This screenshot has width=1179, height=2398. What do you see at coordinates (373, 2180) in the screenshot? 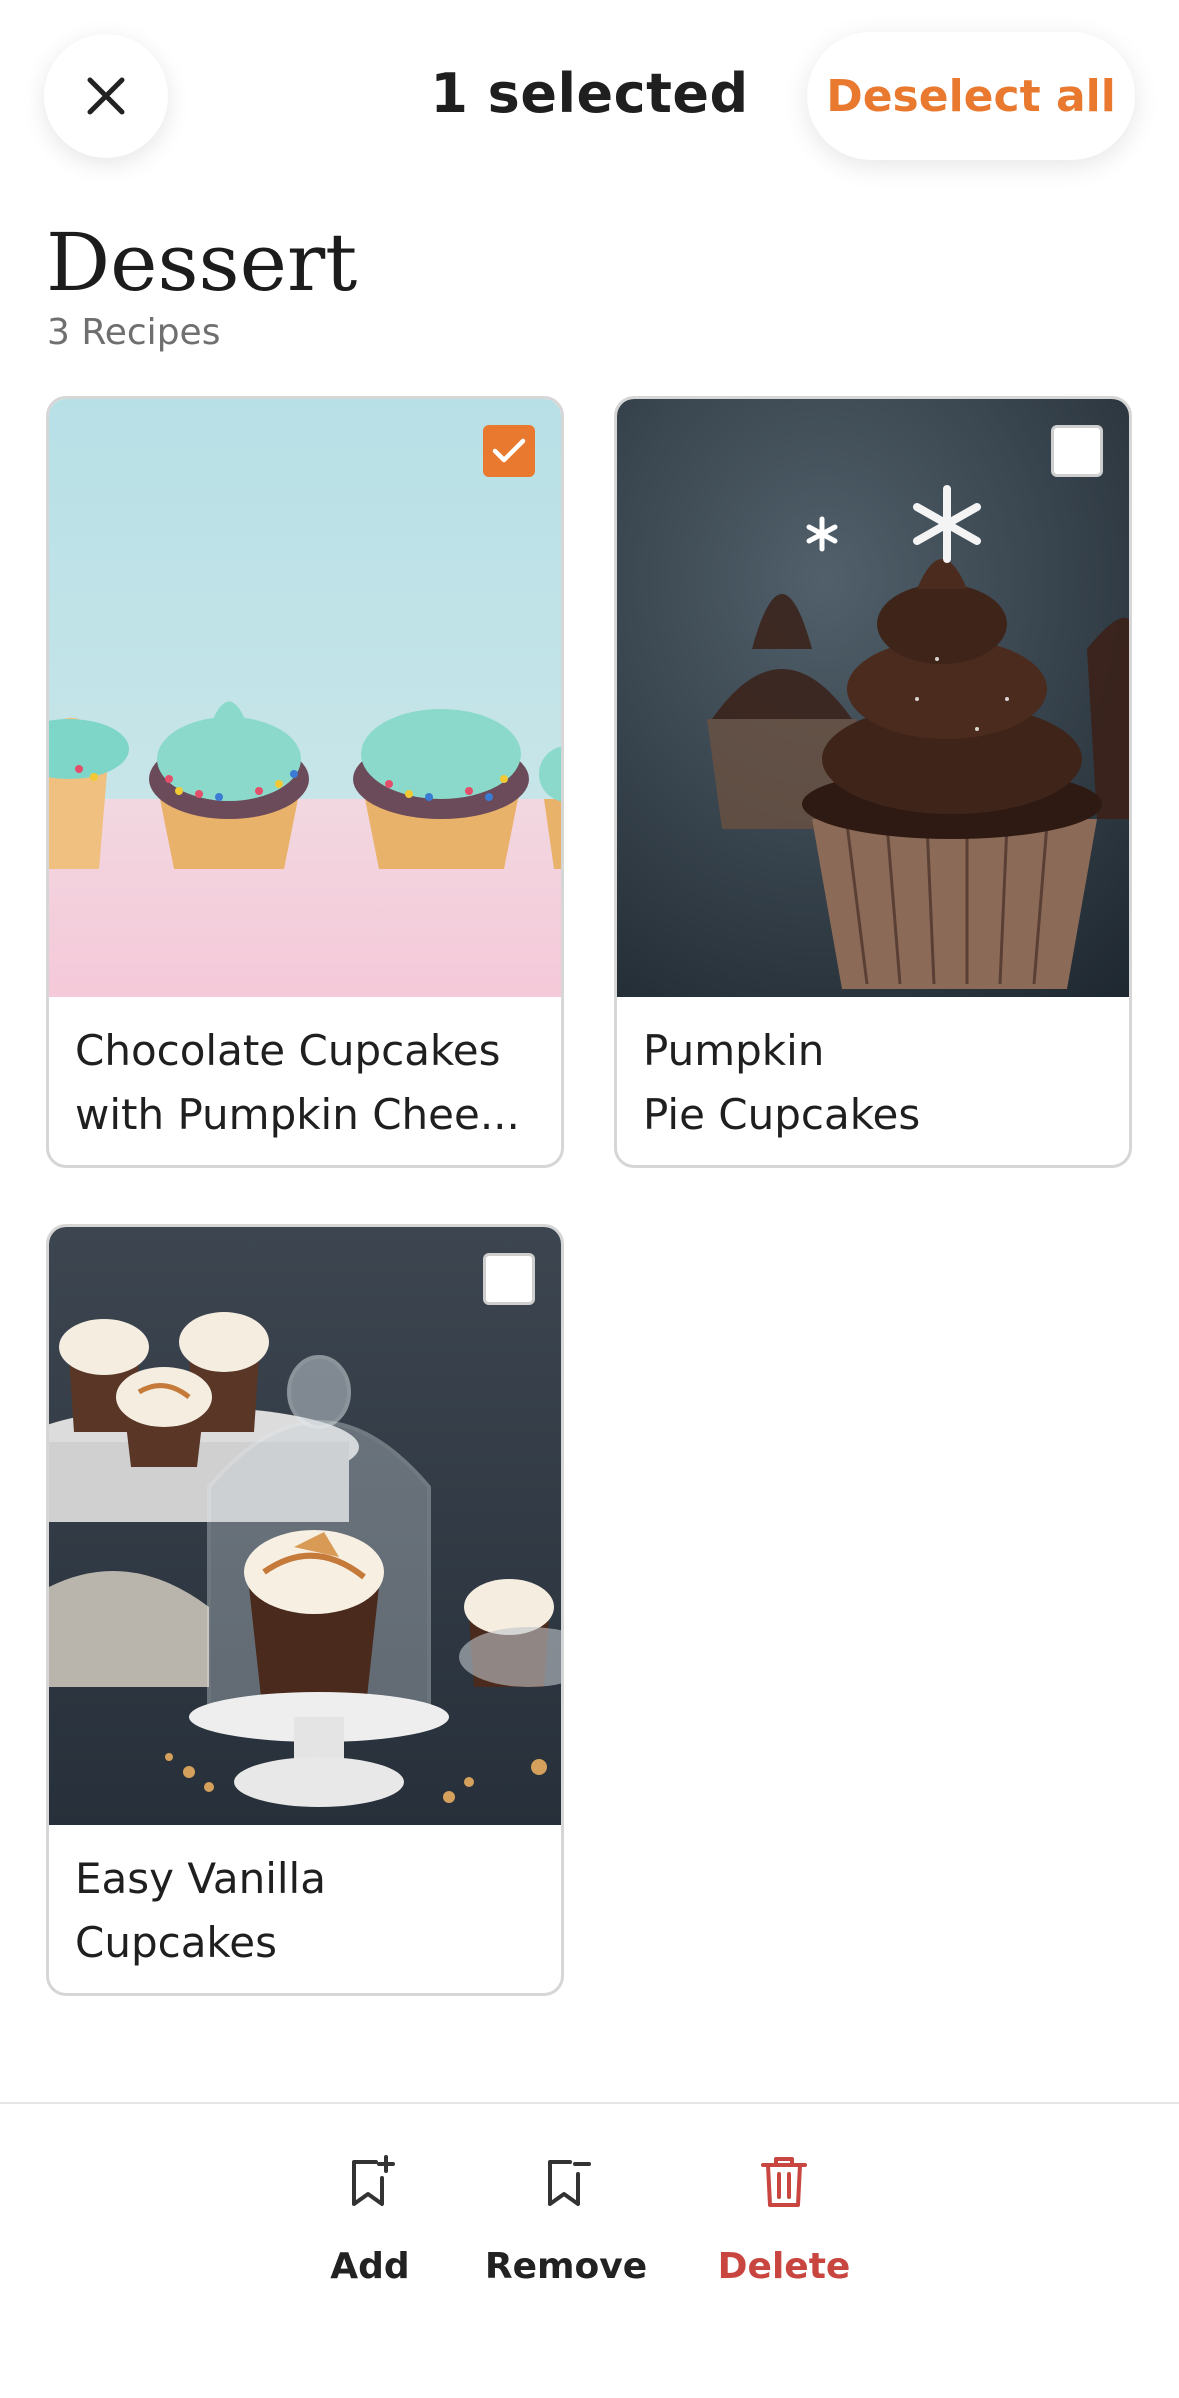
I see `bookmark-add-icon` at bounding box center [373, 2180].